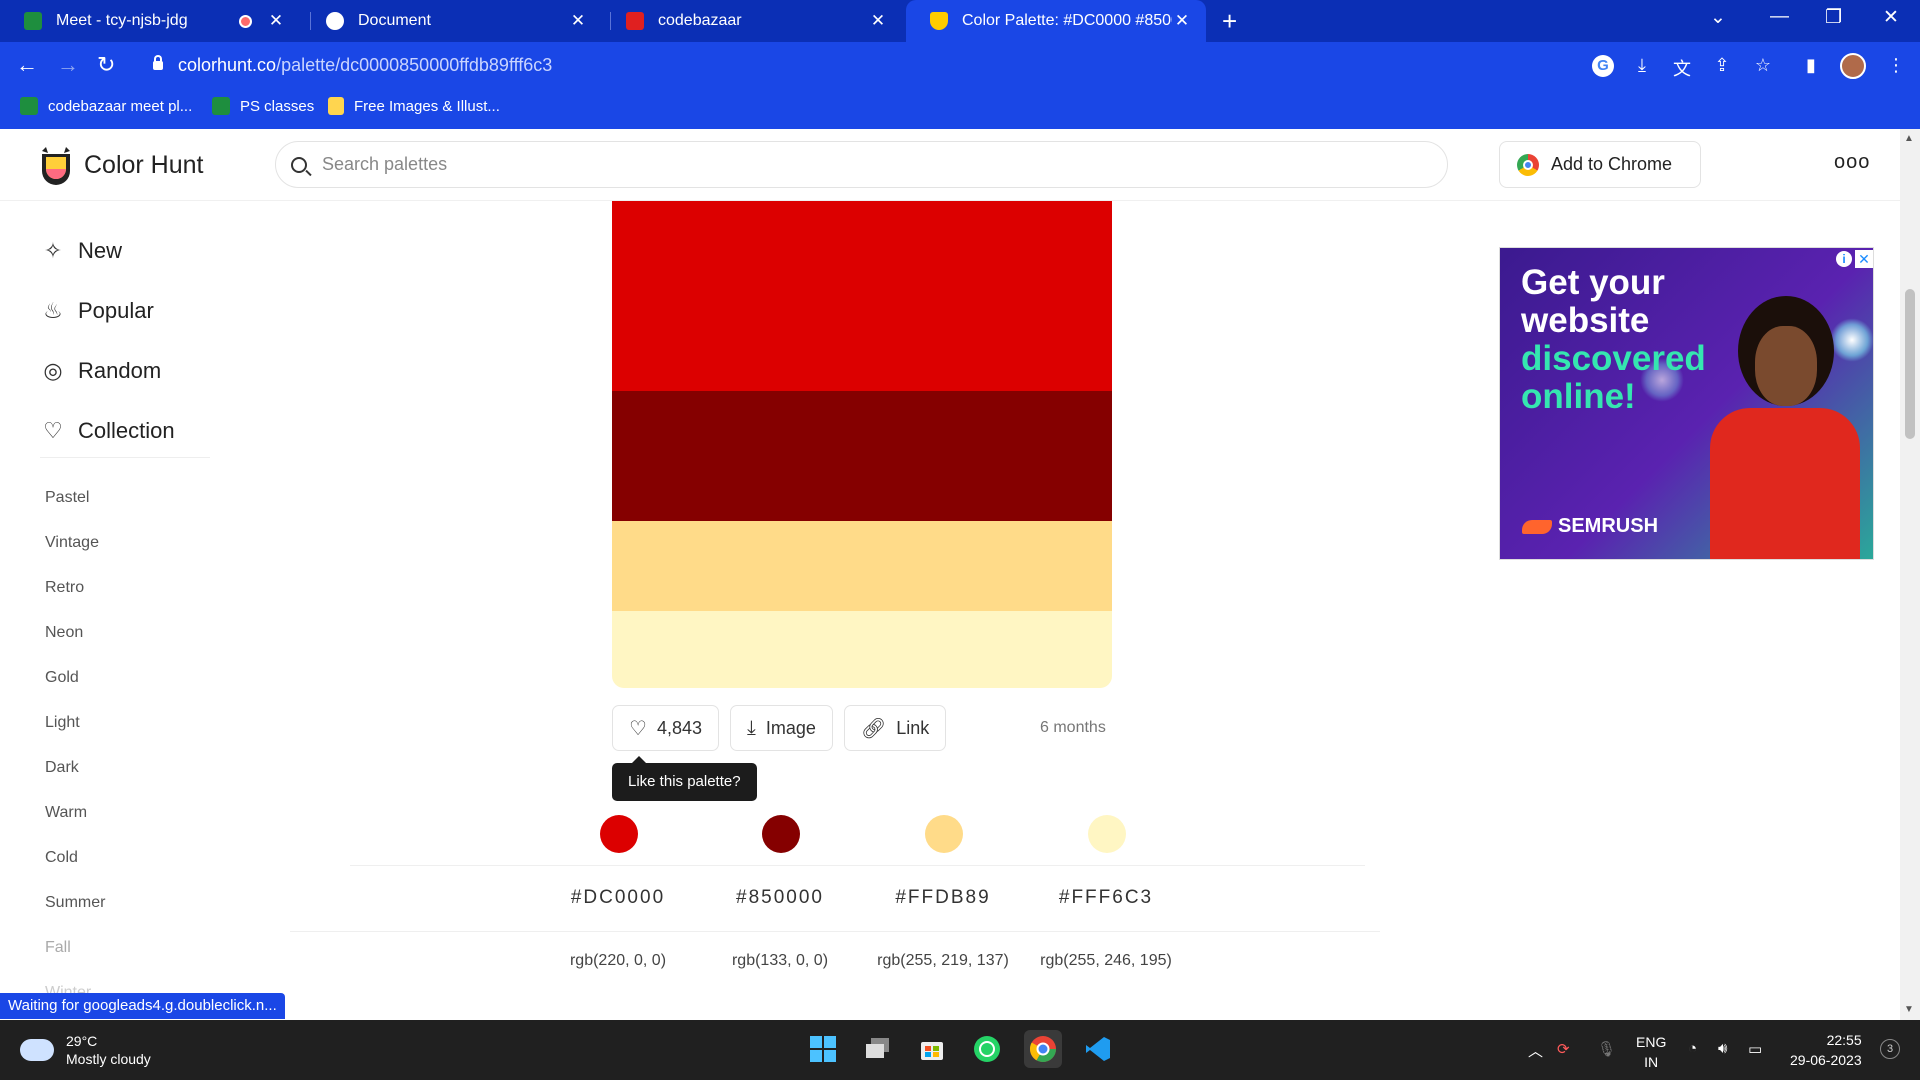 The height and width of the screenshot is (1080, 1920). Describe the element at coordinates (1600, 164) in the screenshot. I see `add-to-chrome-button: Add to Chrome` at that location.